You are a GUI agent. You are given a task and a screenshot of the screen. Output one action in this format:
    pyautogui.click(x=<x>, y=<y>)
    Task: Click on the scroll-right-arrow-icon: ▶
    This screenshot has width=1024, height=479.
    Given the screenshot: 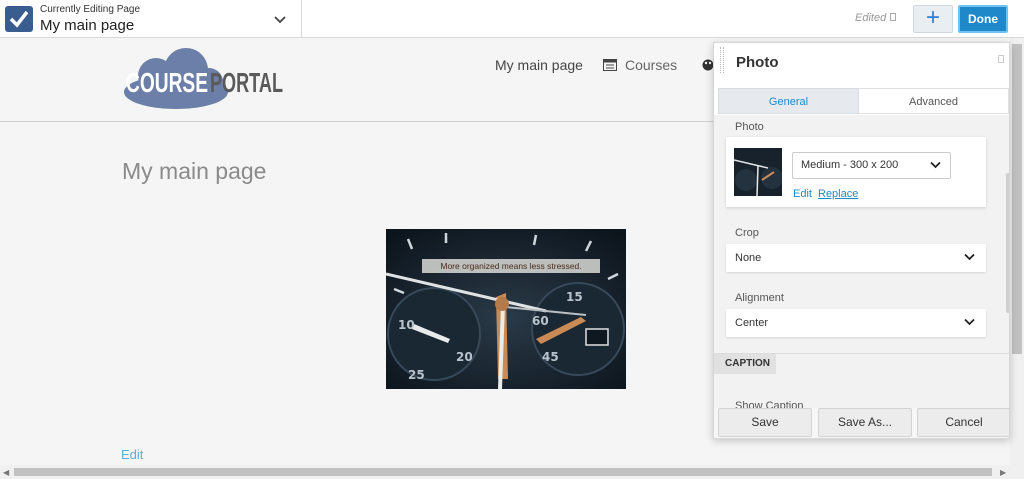 What is the action you would take?
    pyautogui.click(x=1003, y=472)
    